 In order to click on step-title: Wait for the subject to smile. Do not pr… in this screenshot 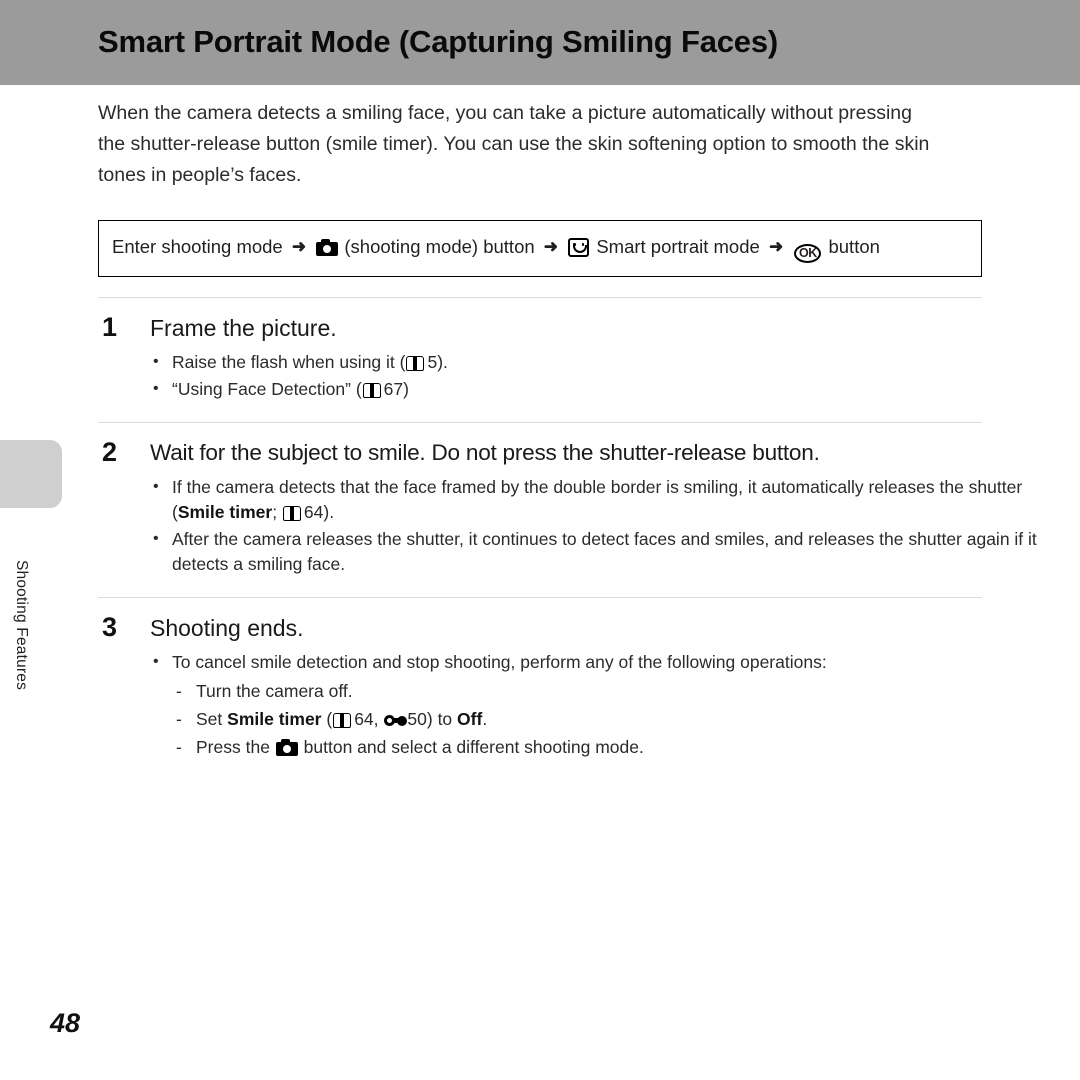, I will do `click(485, 452)`.